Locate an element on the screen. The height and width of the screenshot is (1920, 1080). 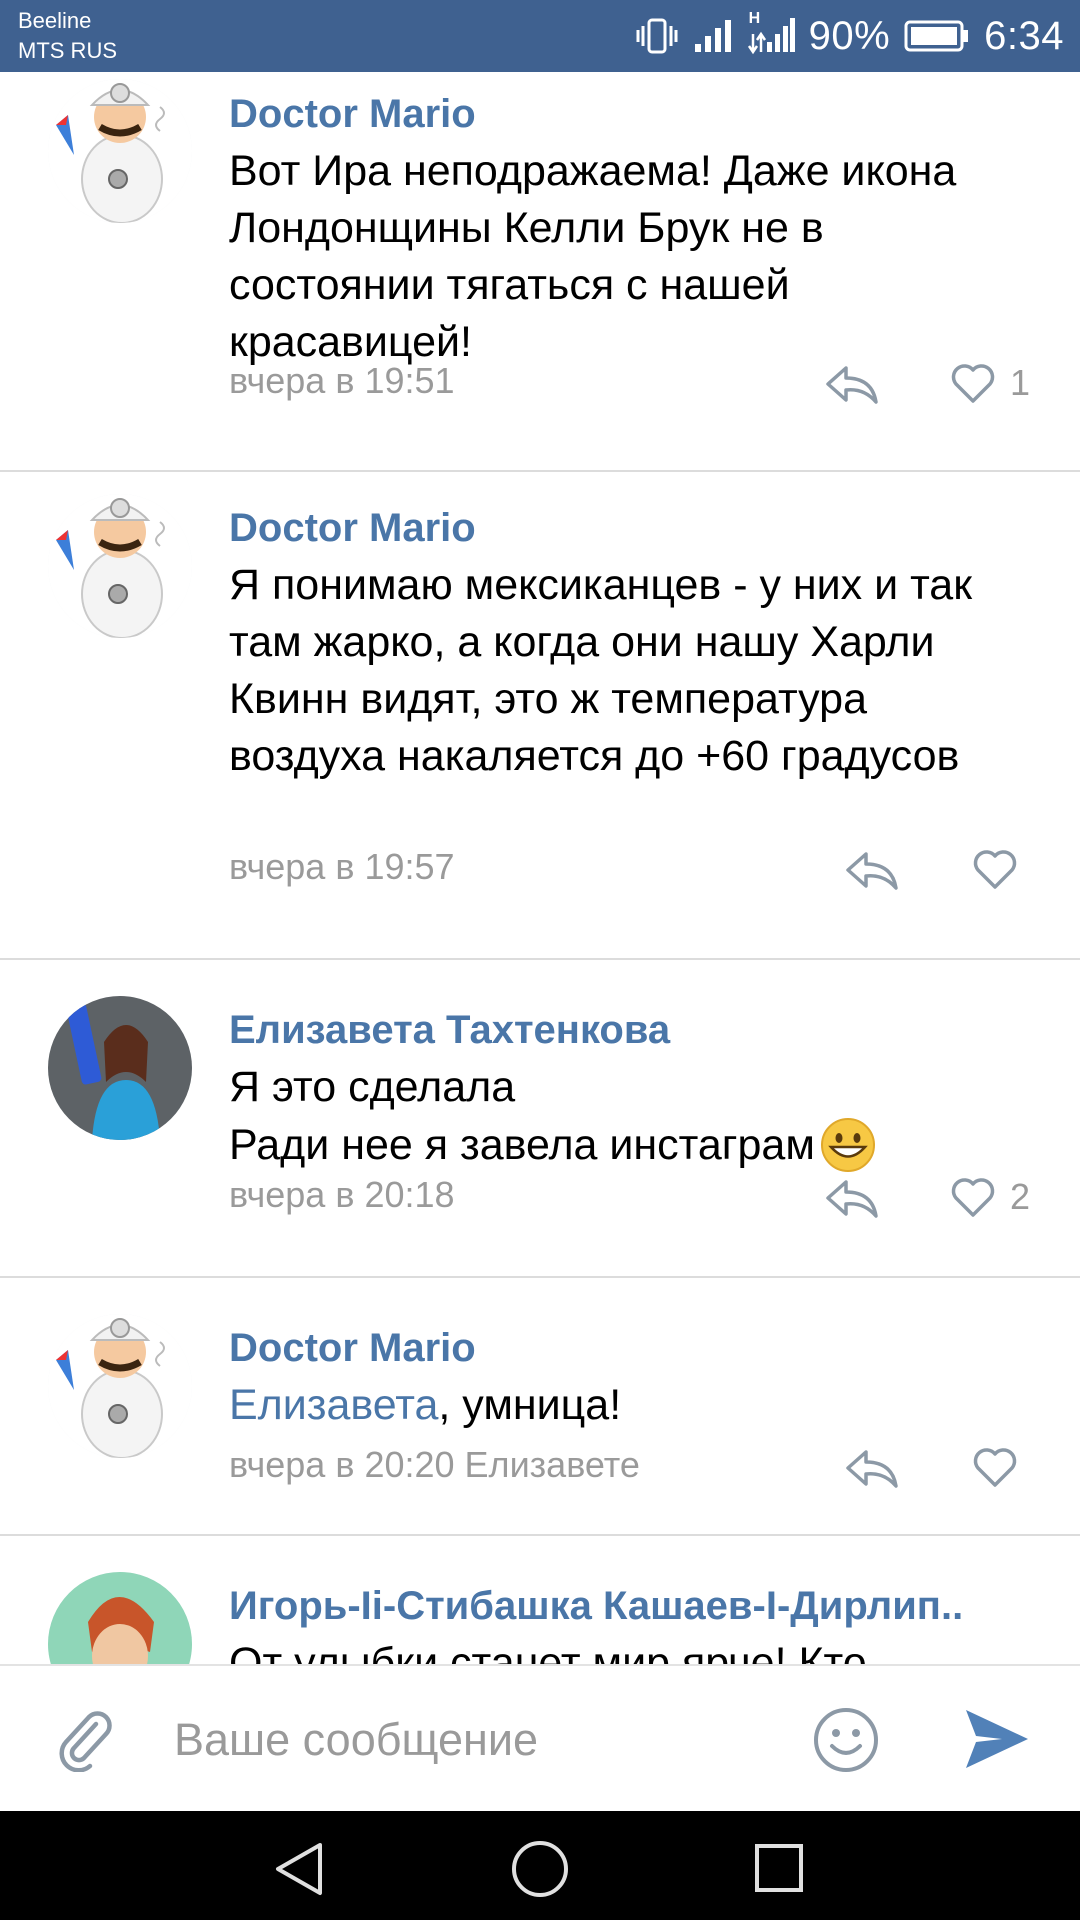
message-composer is located at coordinates (540, 1737).